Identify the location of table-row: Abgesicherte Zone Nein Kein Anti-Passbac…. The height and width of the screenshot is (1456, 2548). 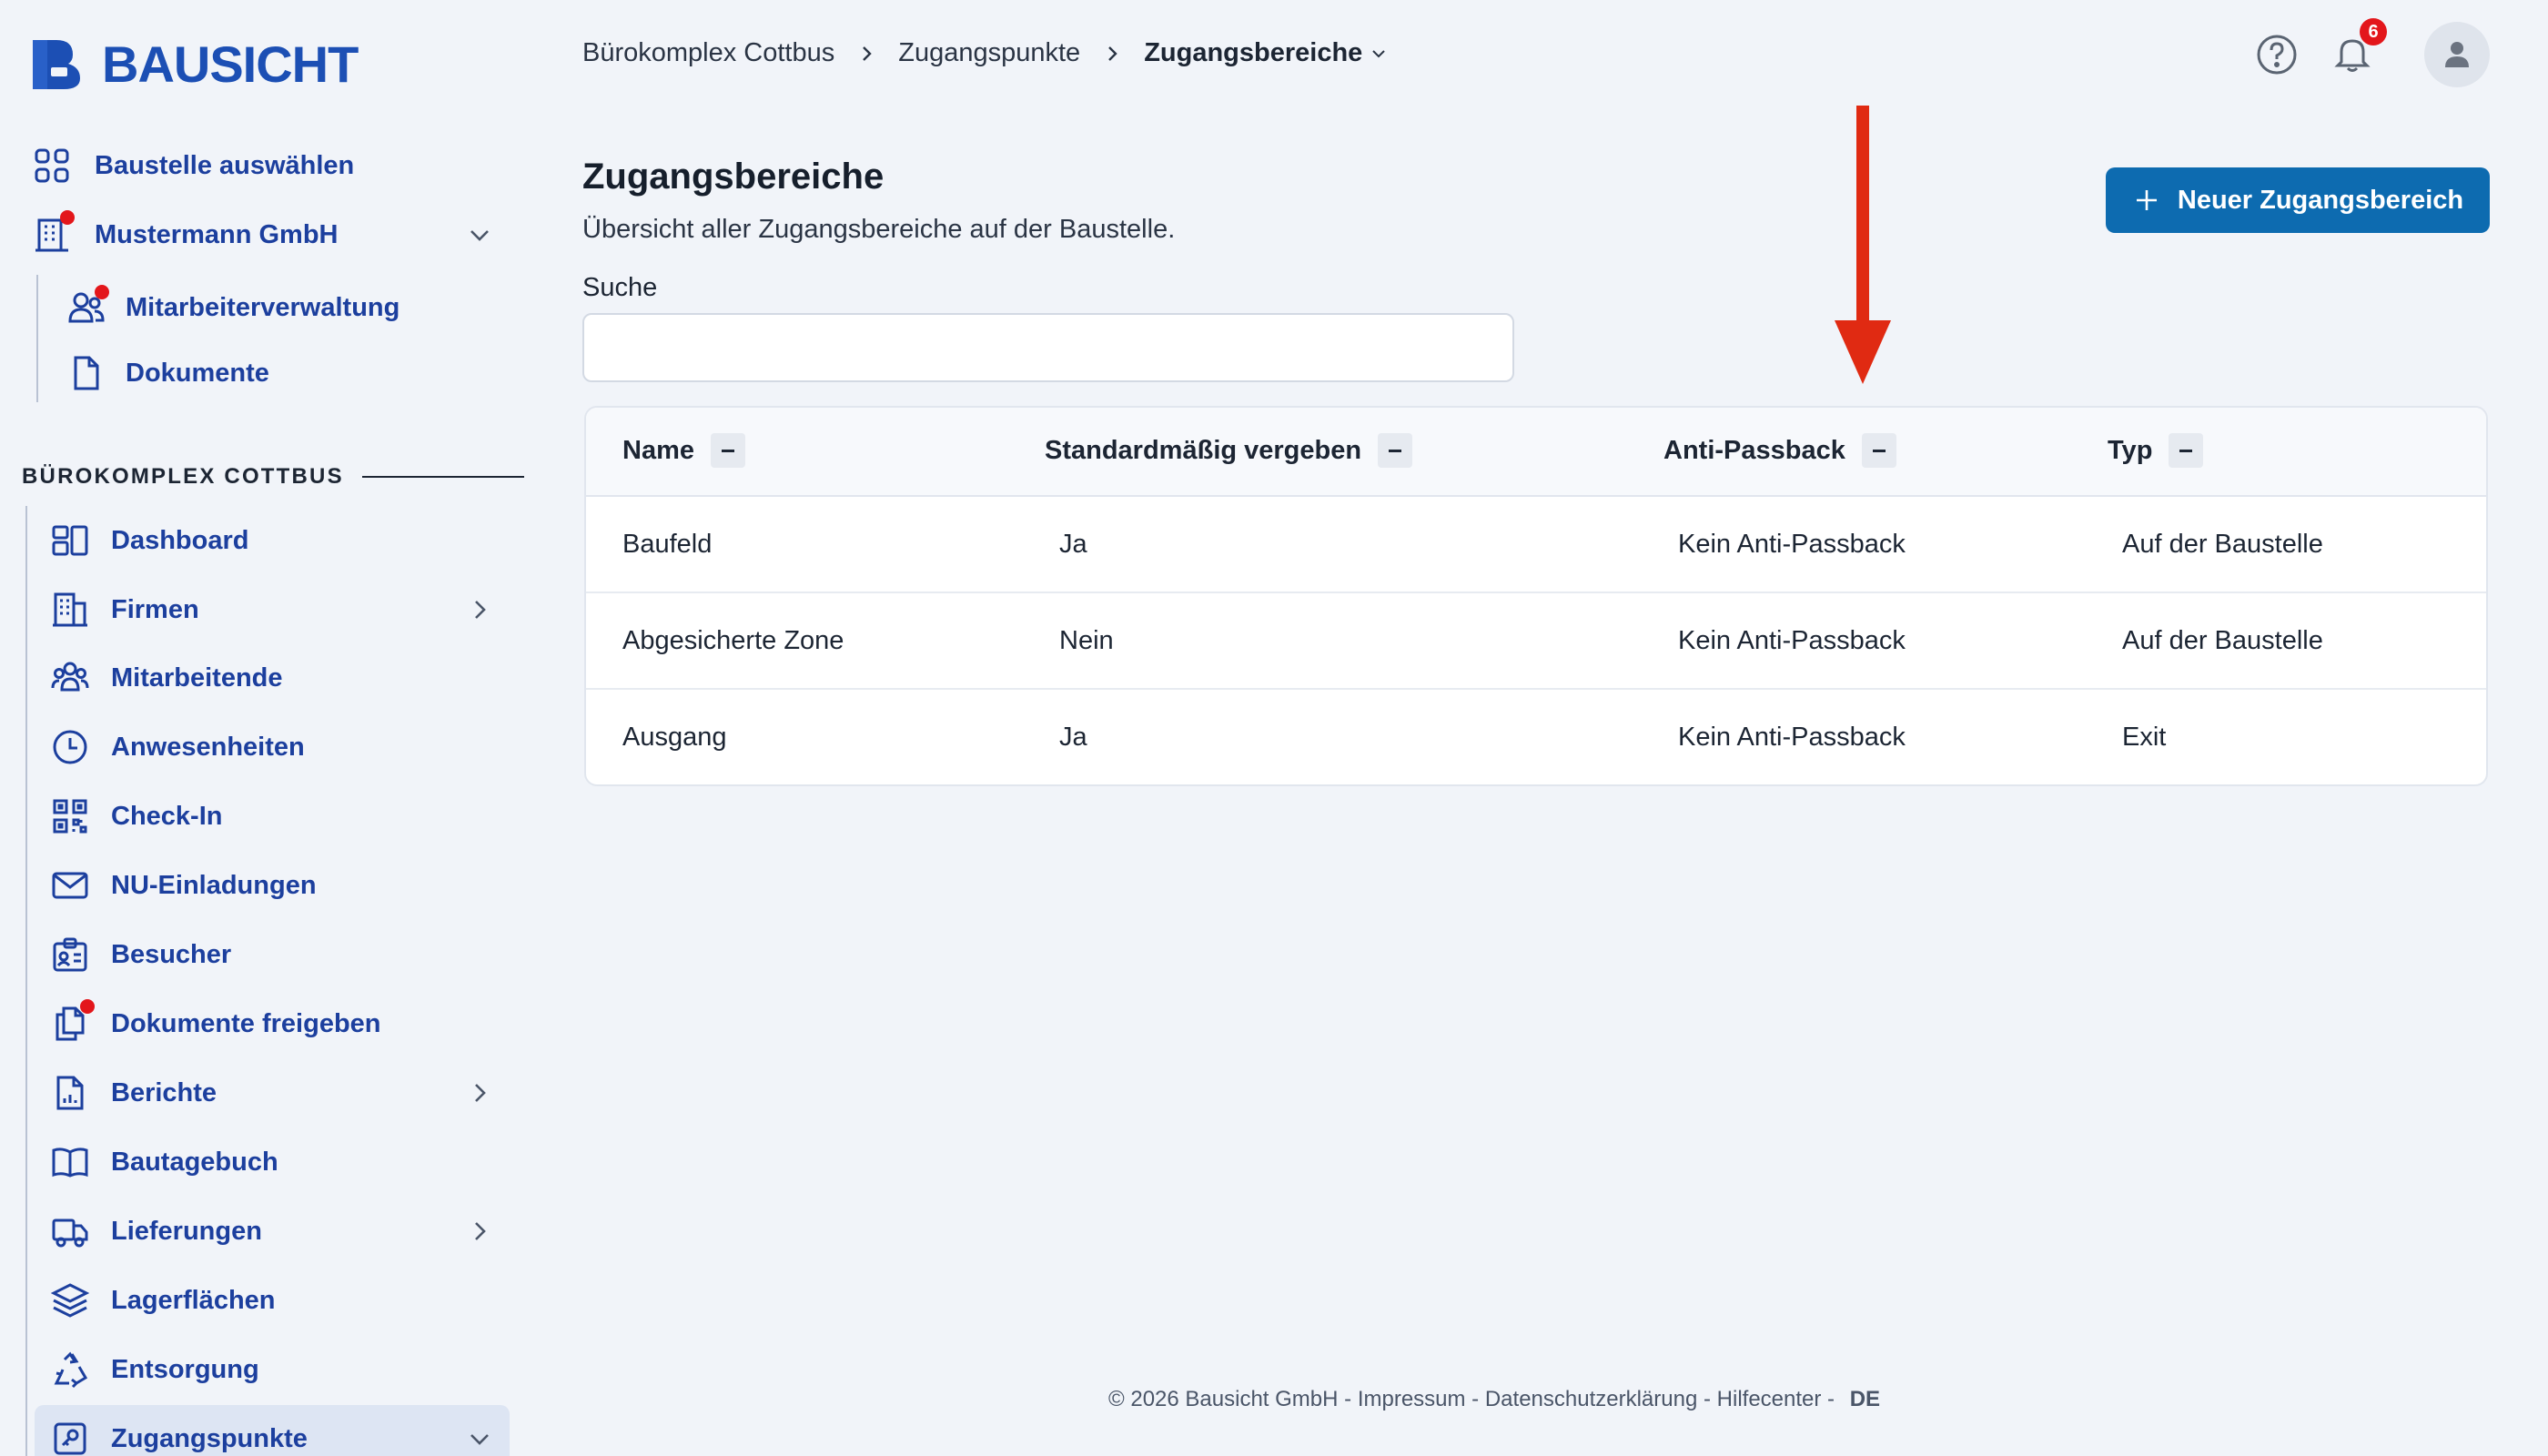
(1536, 641).